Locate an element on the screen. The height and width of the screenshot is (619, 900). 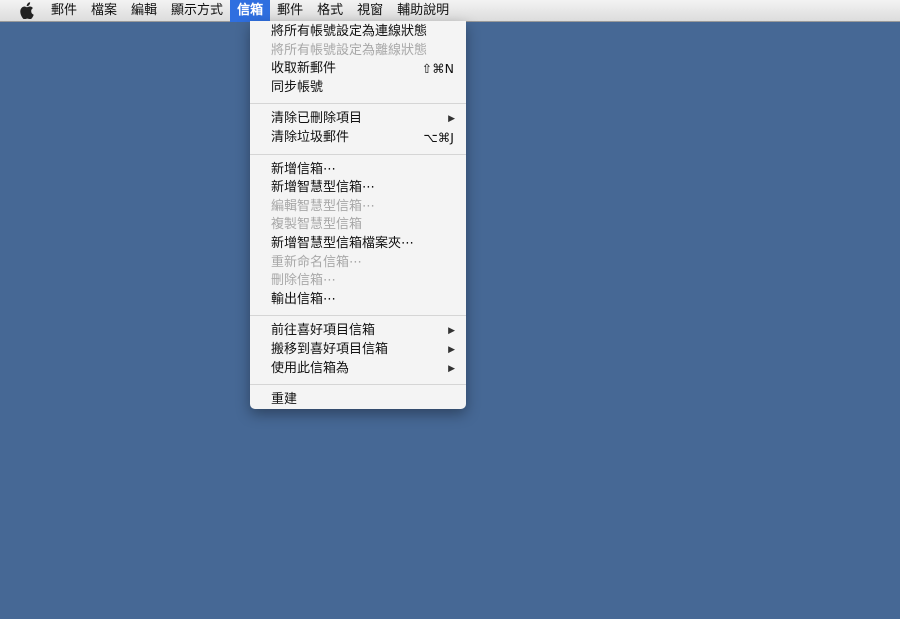
menu-item-move-to-favorite-mailbox: 搬移到喜好項目信箱 ▶ is located at coordinates (358, 350).